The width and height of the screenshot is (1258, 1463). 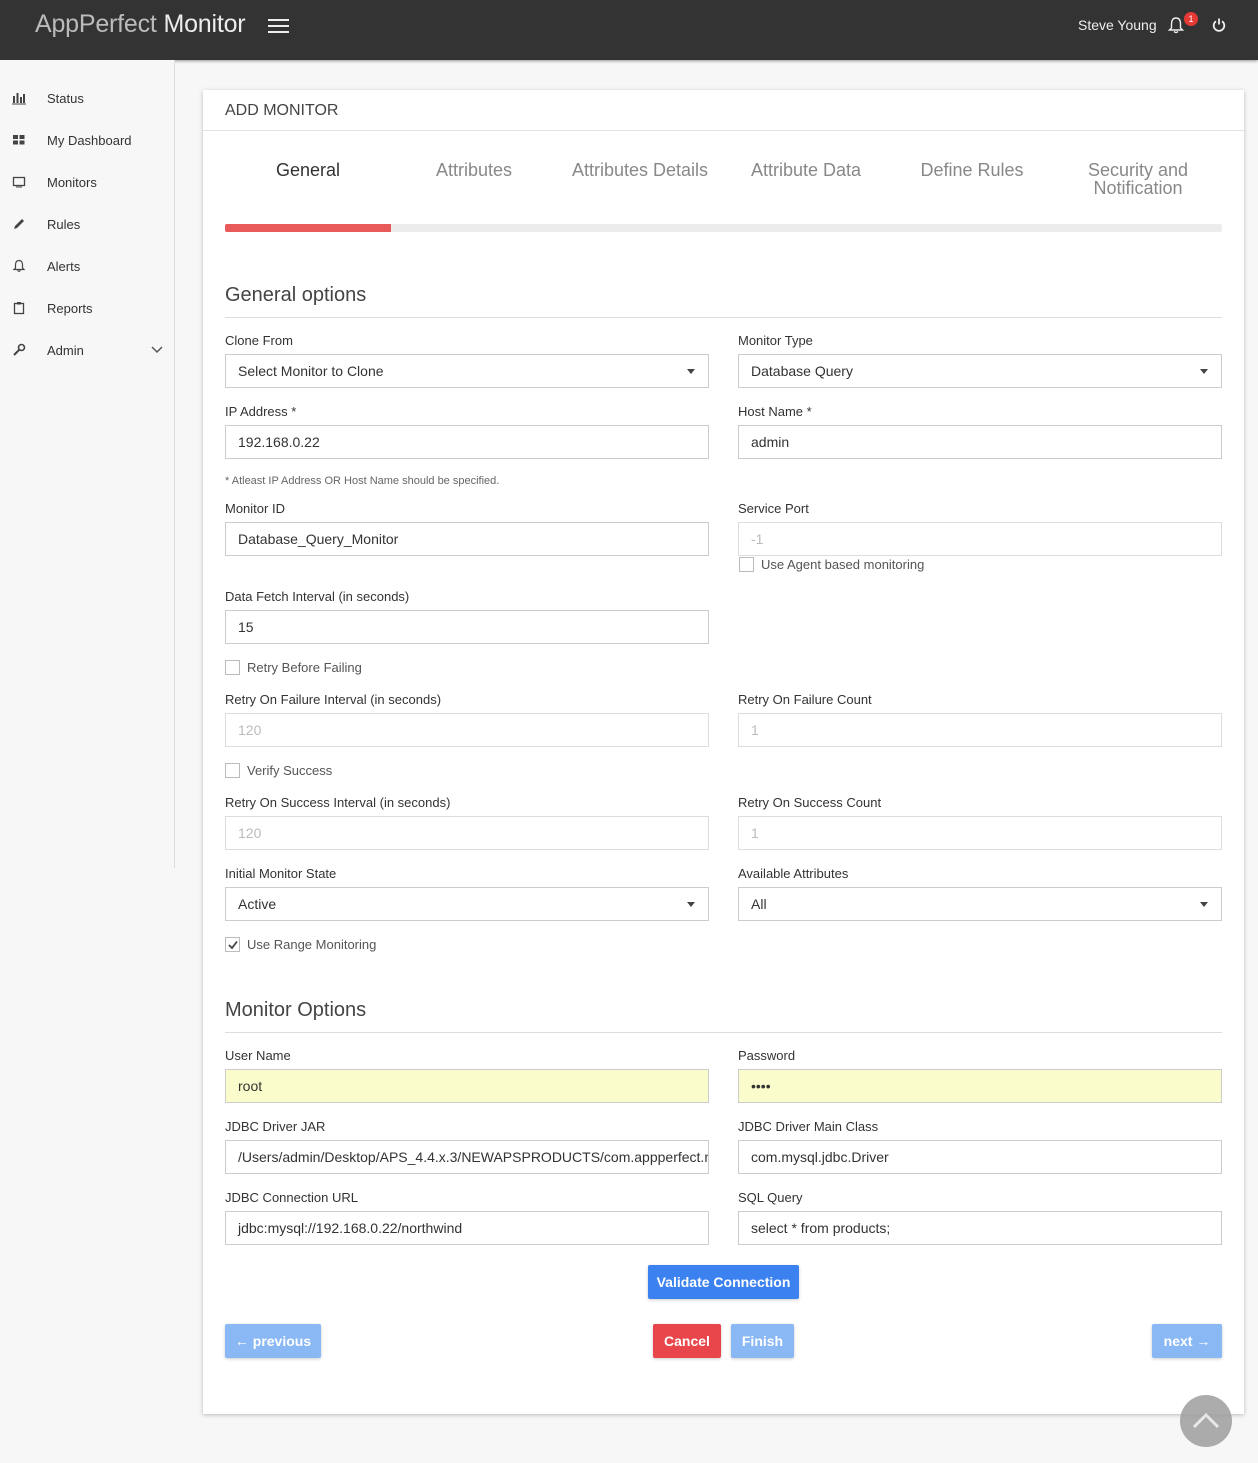 What do you see at coordinates (810, 802) in the screenshot?
I see `retry-success-count-label: Retry On Success Count` at bounding box center [810, 802].